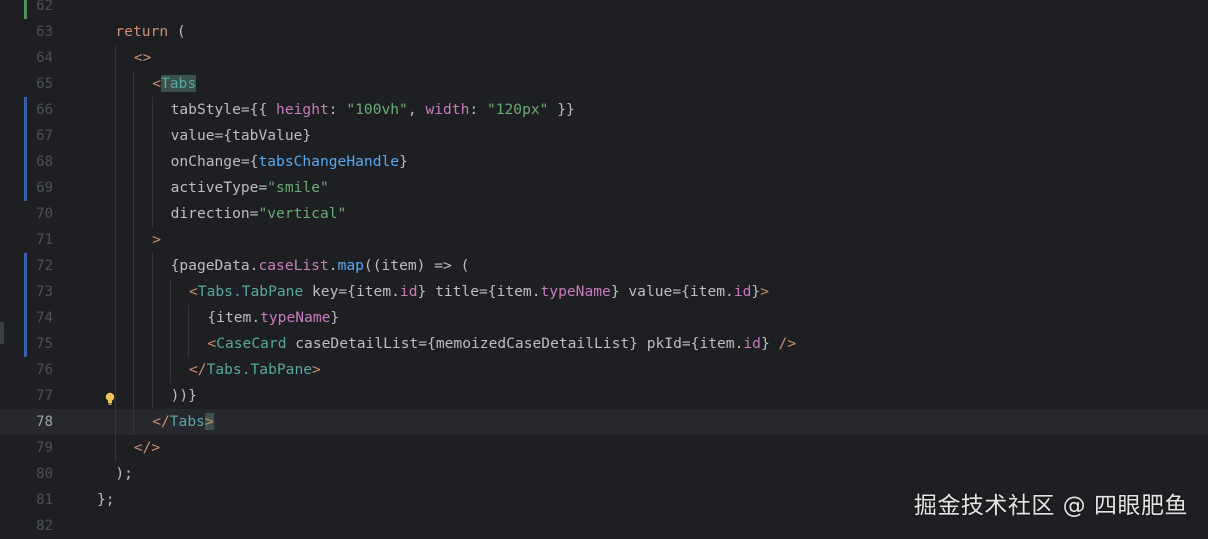  I want to click on code-line: 64 <>, so click(604, 58).